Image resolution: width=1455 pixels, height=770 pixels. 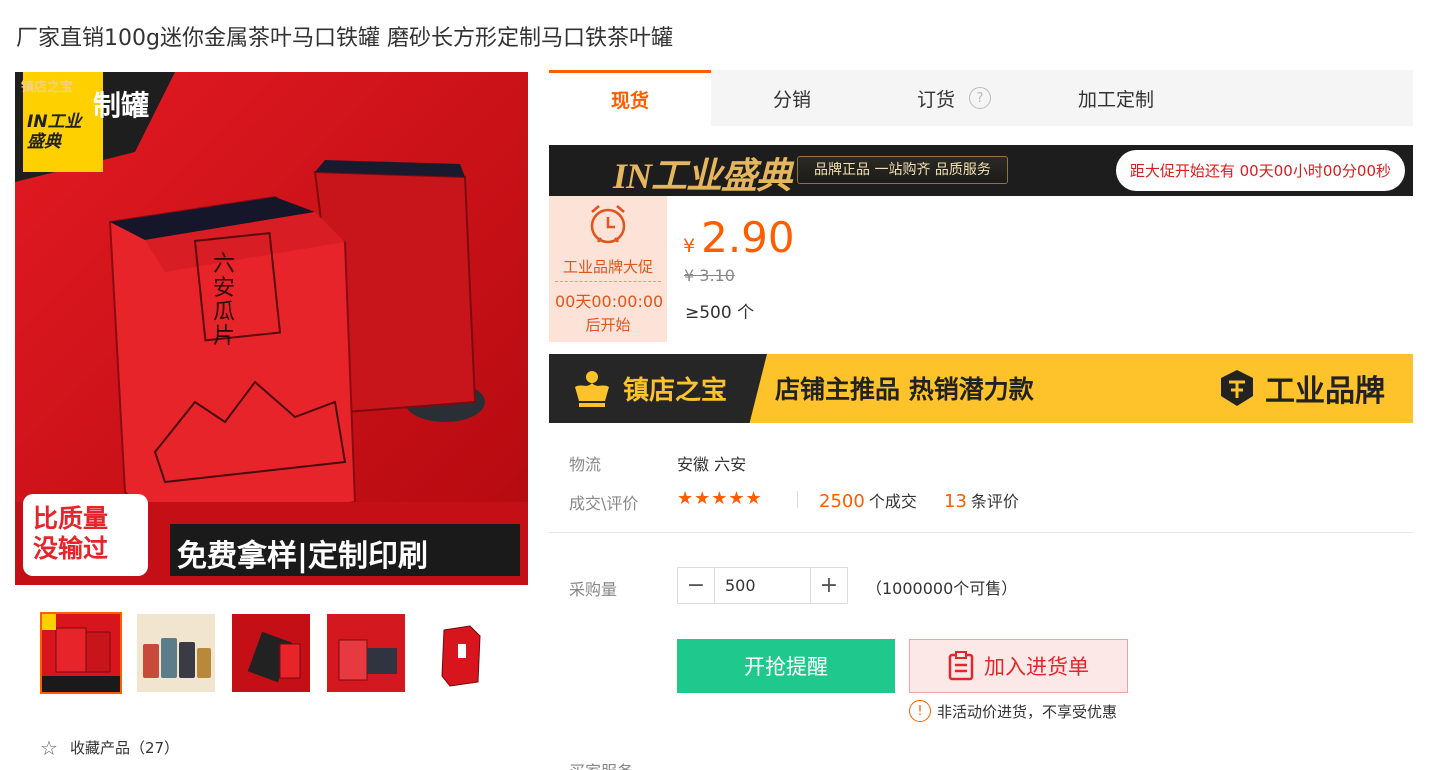 What do you see at coordinates (829, 585) in the screenshot?
I see `increase-button: +` at bounding box center [829, 585].